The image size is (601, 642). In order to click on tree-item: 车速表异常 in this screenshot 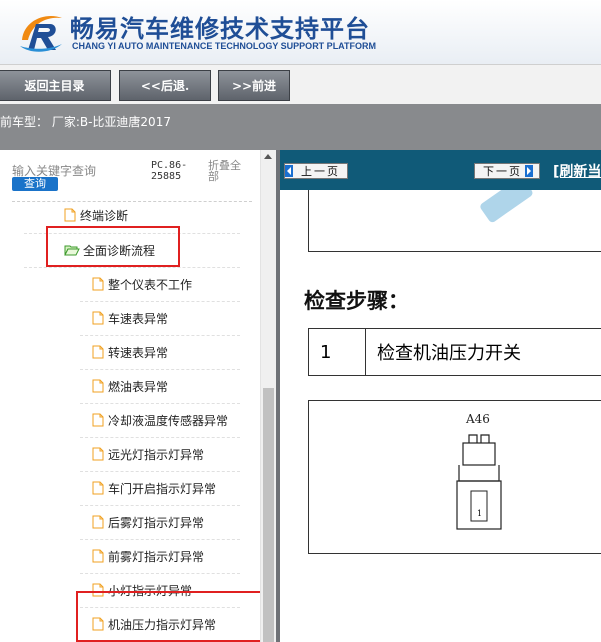, I will do `click(130, 318)`.